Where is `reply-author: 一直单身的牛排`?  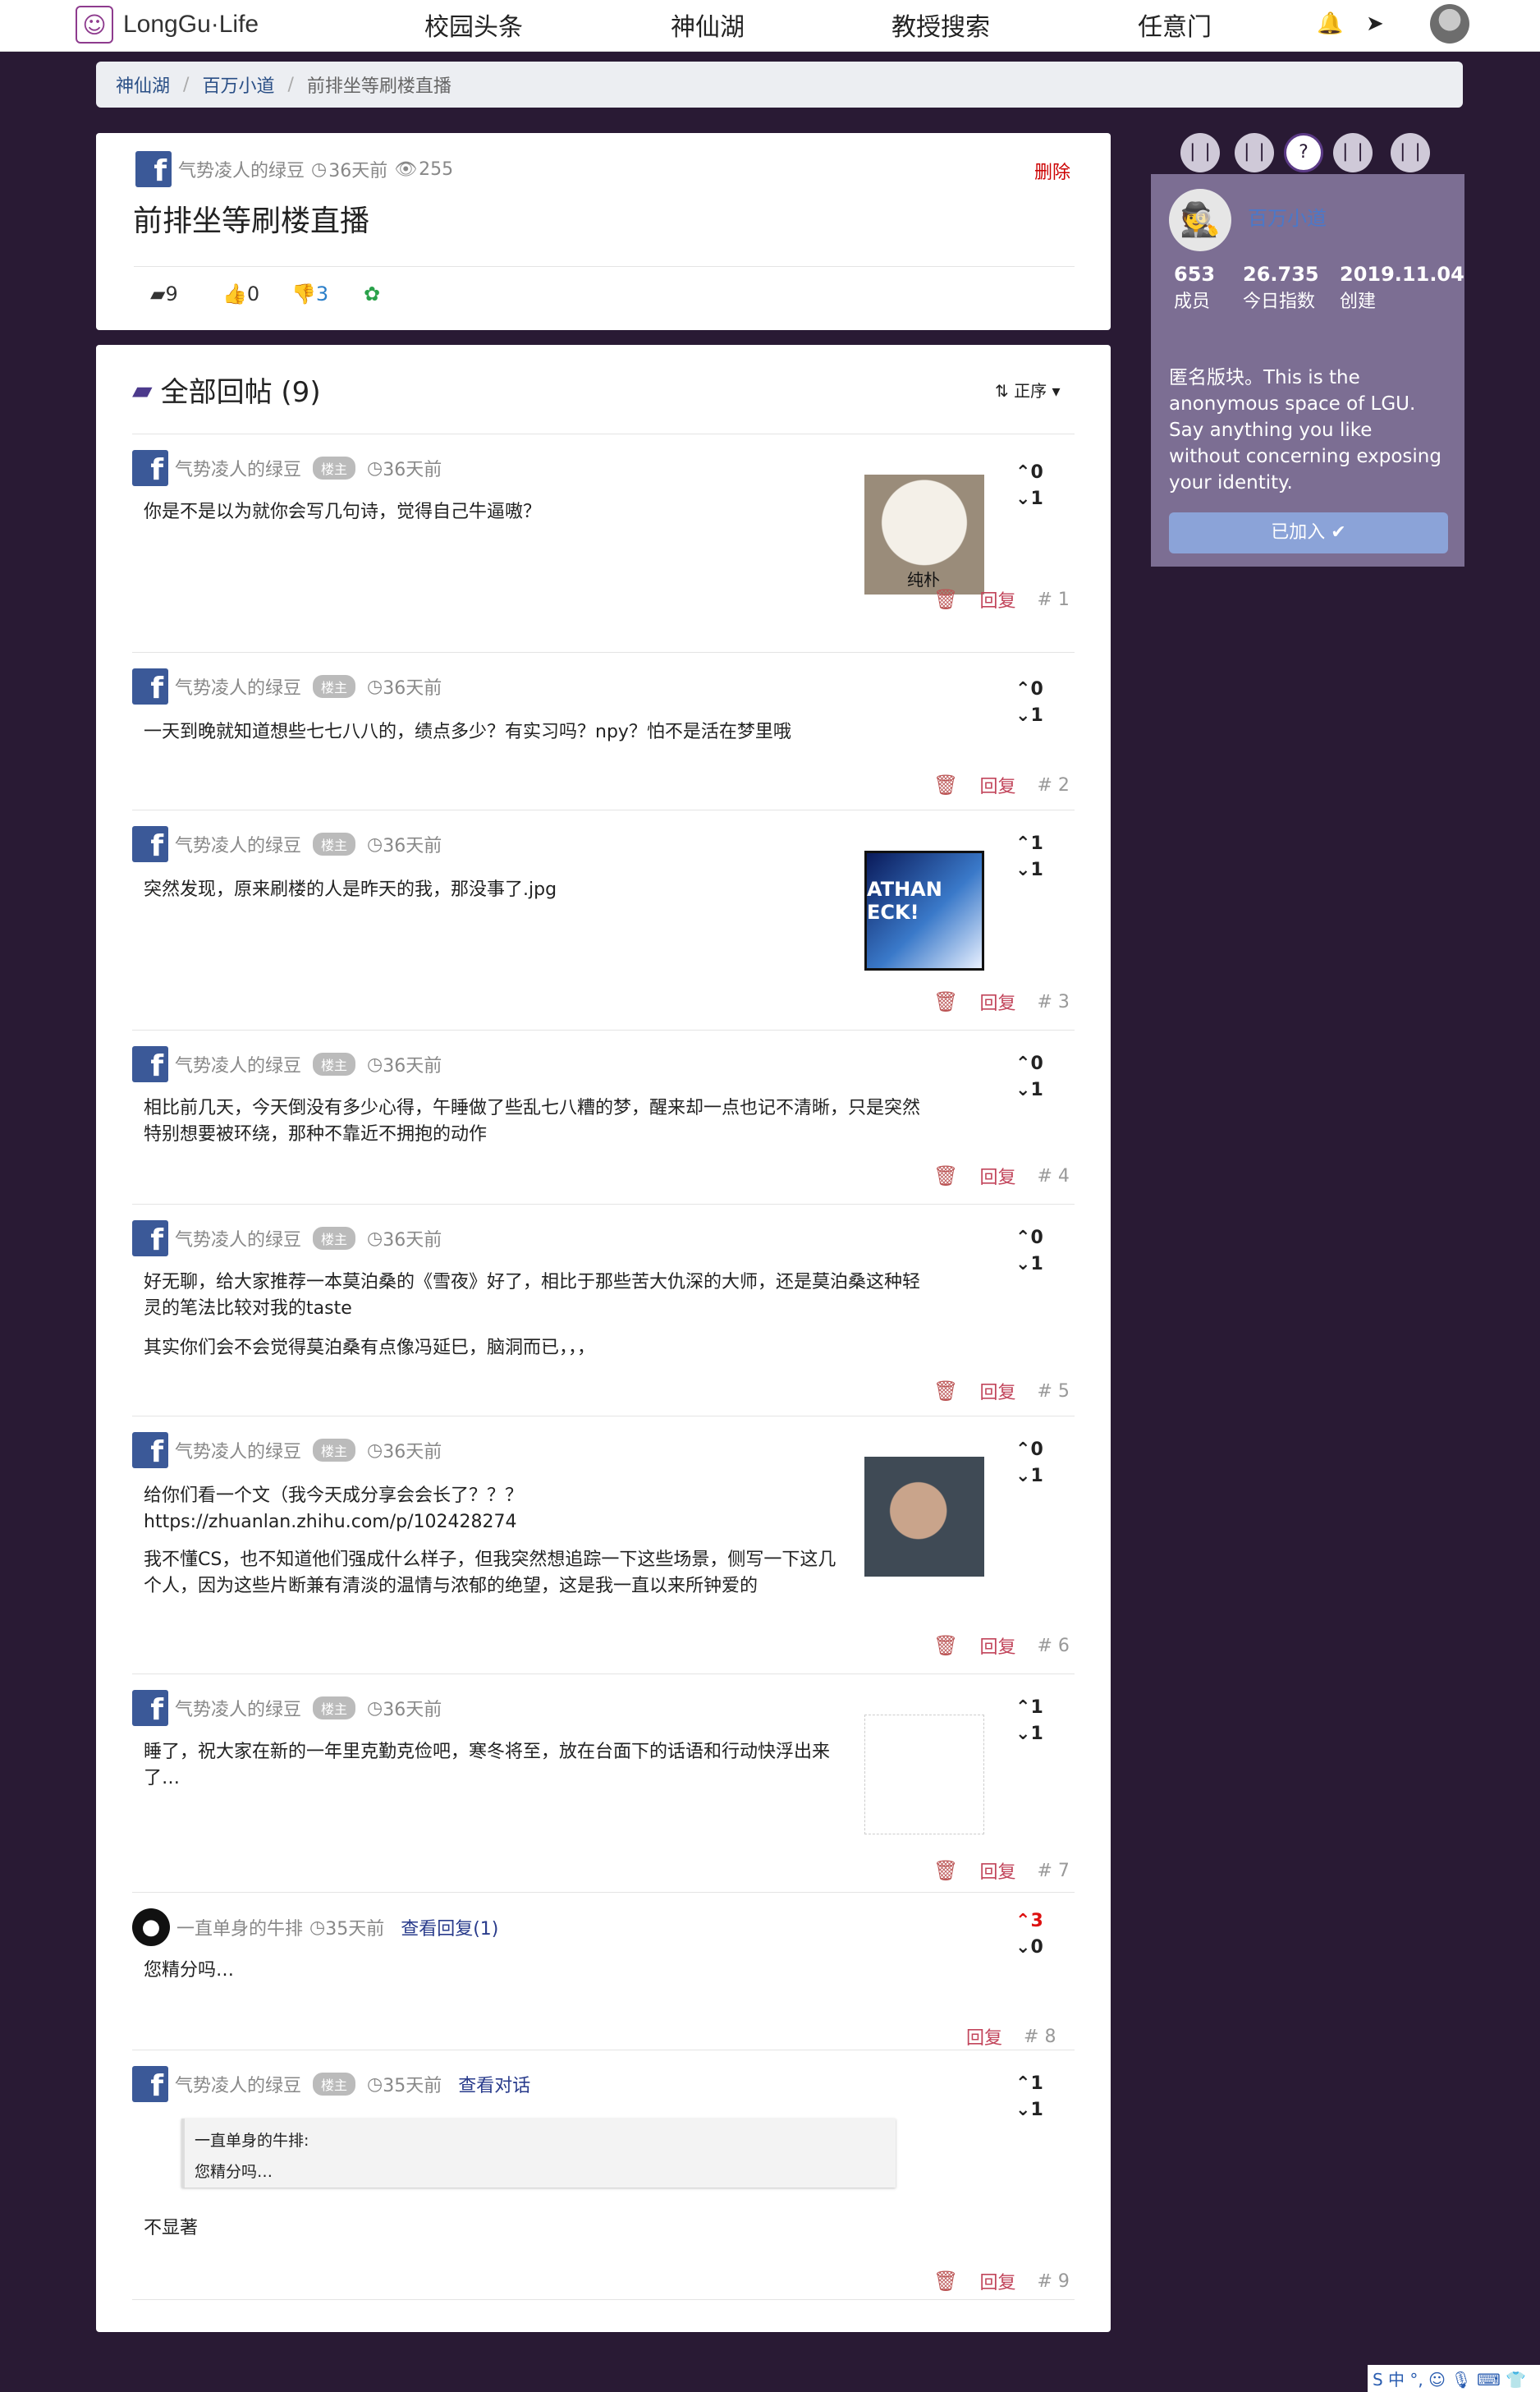
reply-author: 一直单身的牛排 is located at coordinates (239, 1927).